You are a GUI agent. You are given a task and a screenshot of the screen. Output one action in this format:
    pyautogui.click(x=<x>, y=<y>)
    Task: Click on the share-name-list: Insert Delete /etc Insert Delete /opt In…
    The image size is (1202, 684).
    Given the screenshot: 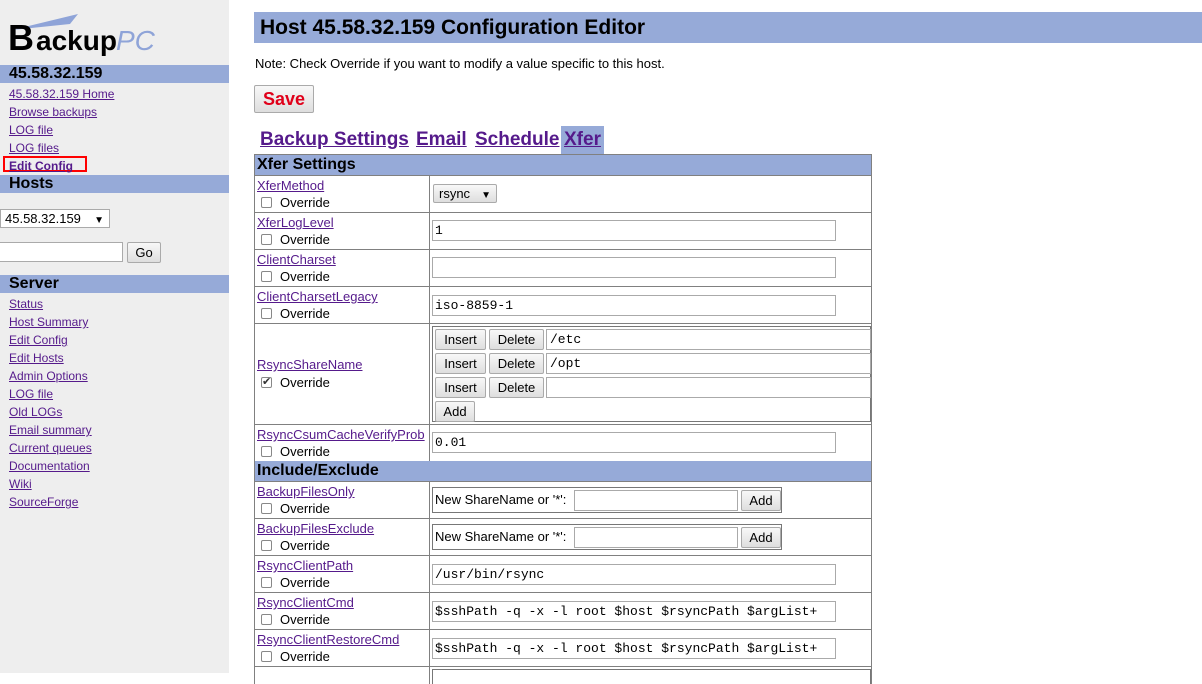 What is the action you would take?
    pyautogui.click(x=651, y=374)
    